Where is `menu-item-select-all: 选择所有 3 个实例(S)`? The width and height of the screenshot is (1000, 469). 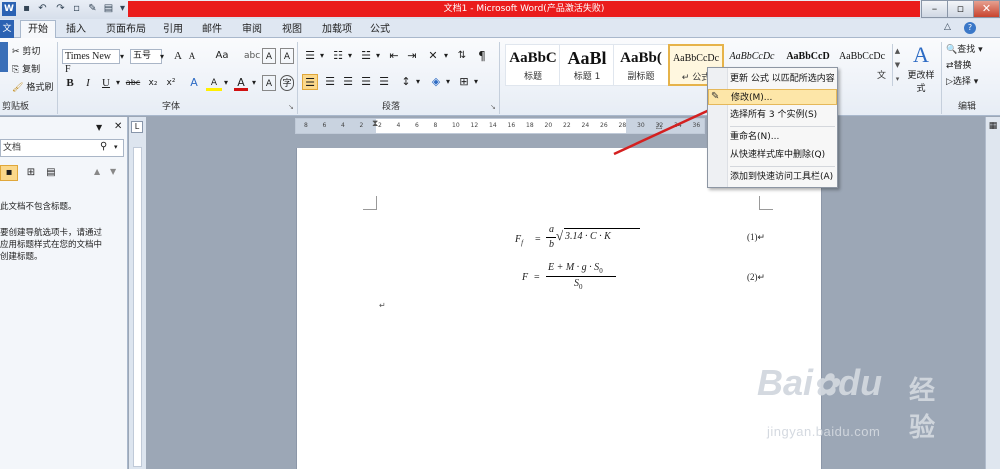
menu-item-select-all: 选择所有 3 个实例(S) is located at coordinates (772, 115).